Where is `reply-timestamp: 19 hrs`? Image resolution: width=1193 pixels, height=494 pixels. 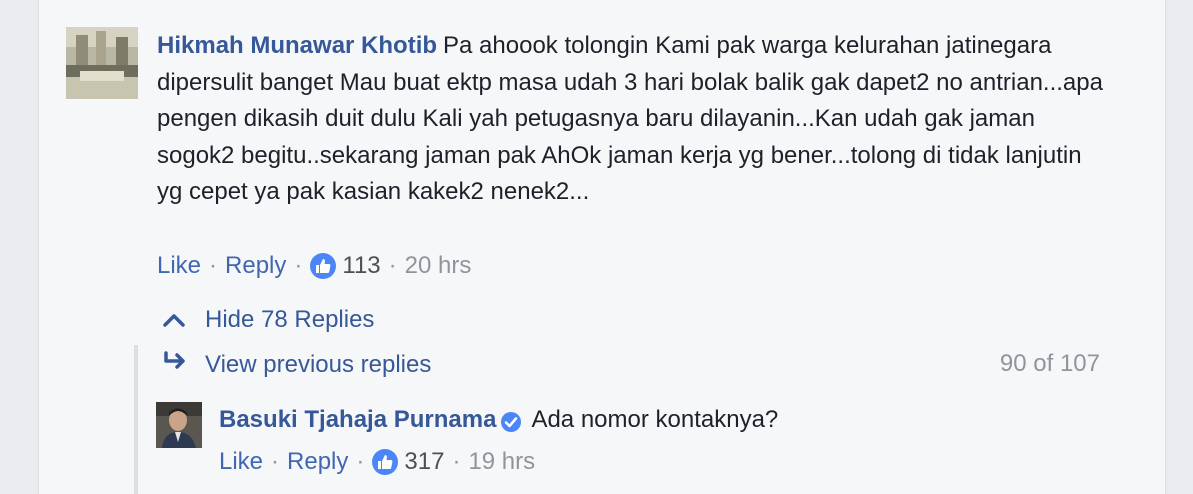 reply-timestamp: 19 hrs is located at coordinates (501, 462).